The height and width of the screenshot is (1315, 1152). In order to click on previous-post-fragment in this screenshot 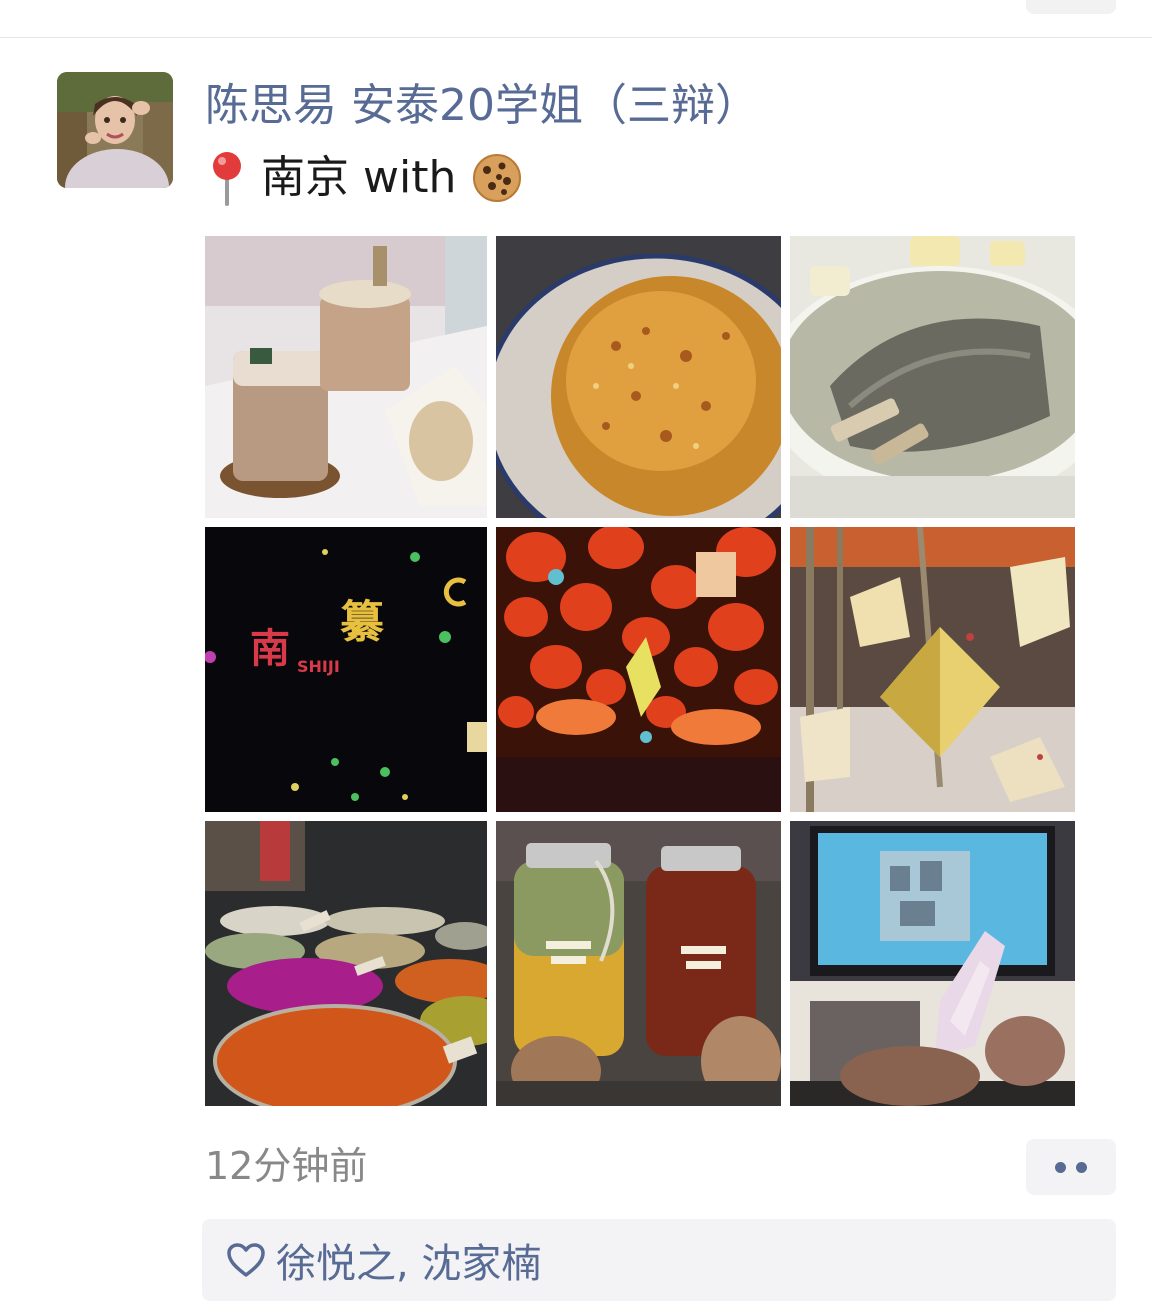, I will do `click(576, 19)`.